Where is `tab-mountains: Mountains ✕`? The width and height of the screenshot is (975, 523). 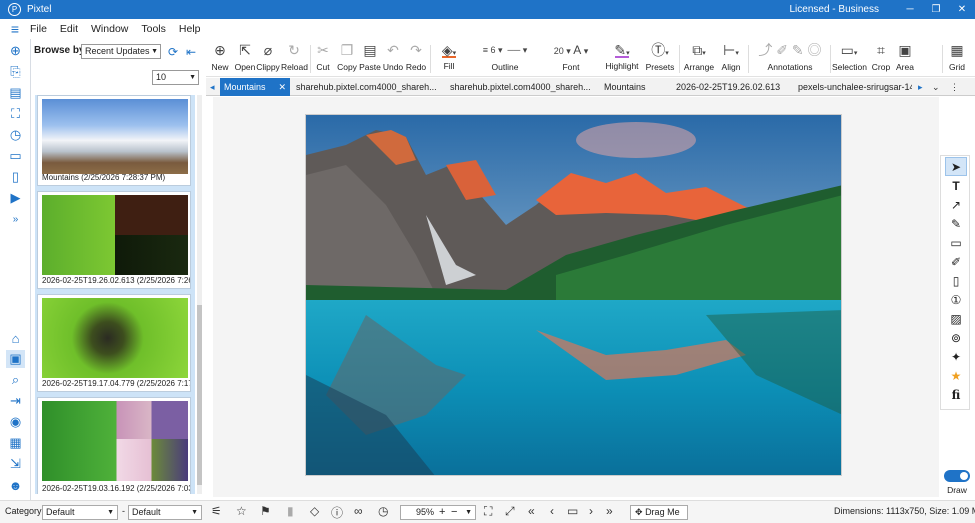 tab-mountains: Mountains ✕ is located at coordinates (255, 87).